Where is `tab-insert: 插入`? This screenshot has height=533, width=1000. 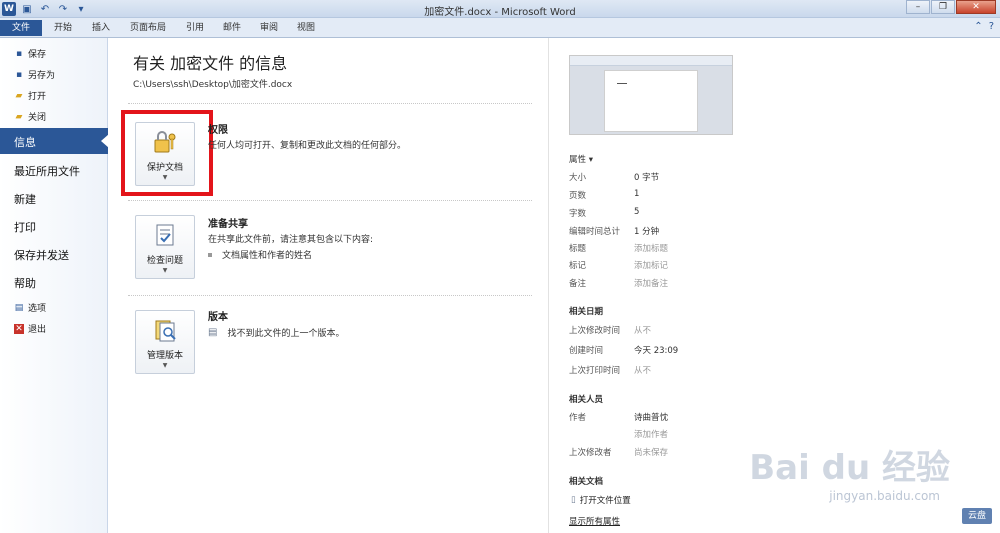 tab-insert: 插入 is located at coordinates (101, 28).